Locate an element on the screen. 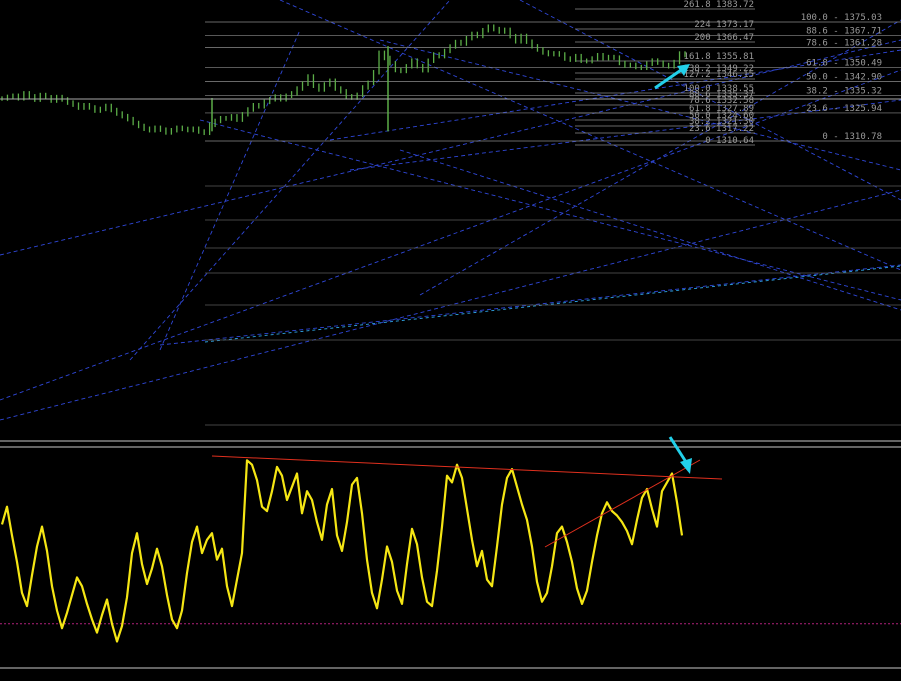 This screenshot has height=681, width=901. fib-right-label-3: 61.8 - 1350.49 is located at coordinates (844, 63).